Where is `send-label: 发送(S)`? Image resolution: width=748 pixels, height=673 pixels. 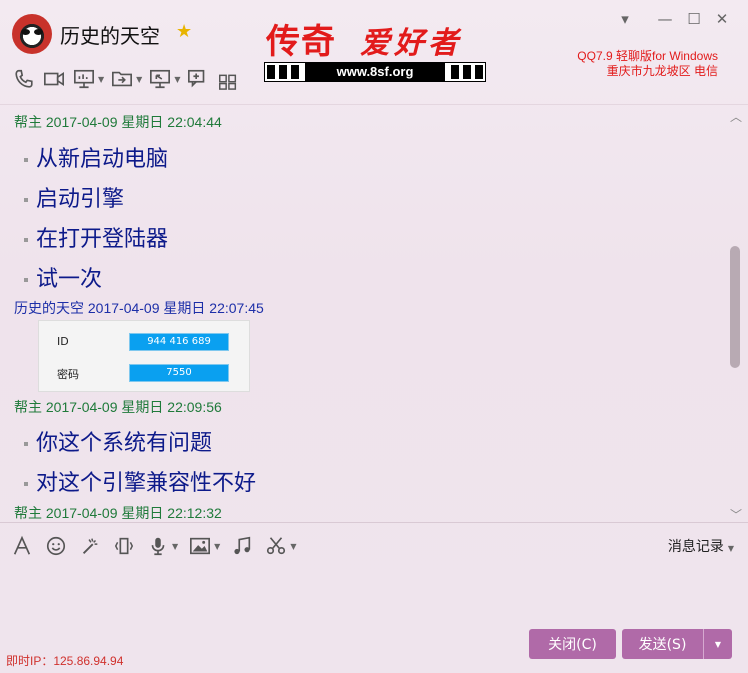 send-label: 发送(S) is located at coordinates (662, 644).